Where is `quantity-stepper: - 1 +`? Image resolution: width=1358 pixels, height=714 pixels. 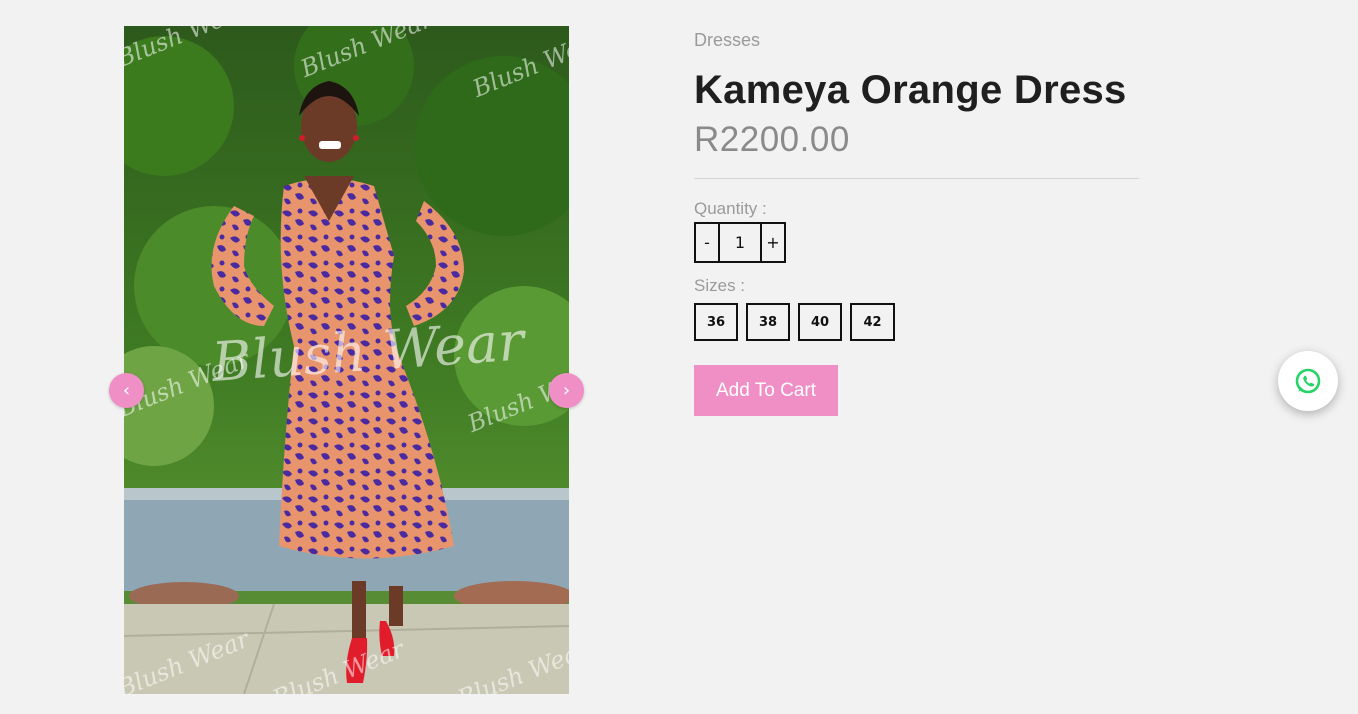
quantity-stepper: - 1 + is located at coordinates (916, 242).